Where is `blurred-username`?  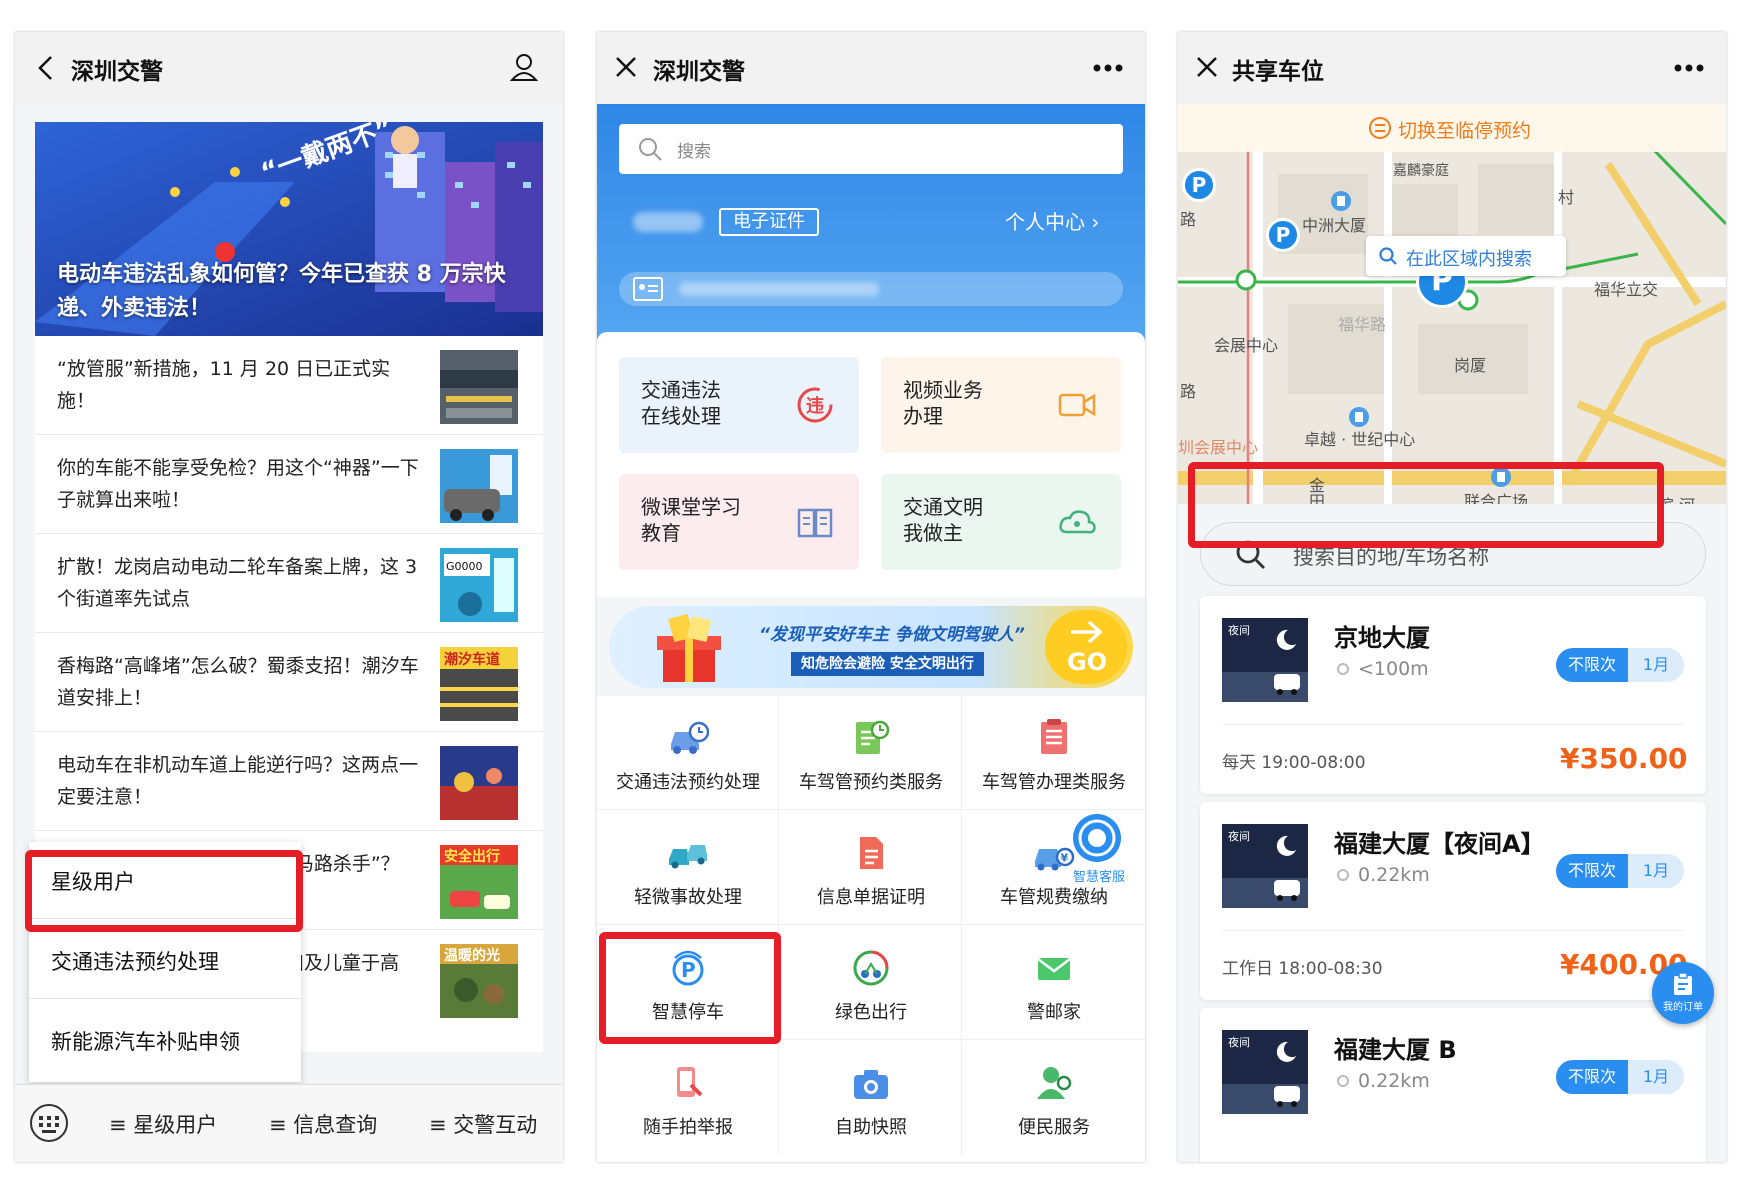 blurred-username is located at coordinates (668, 222).